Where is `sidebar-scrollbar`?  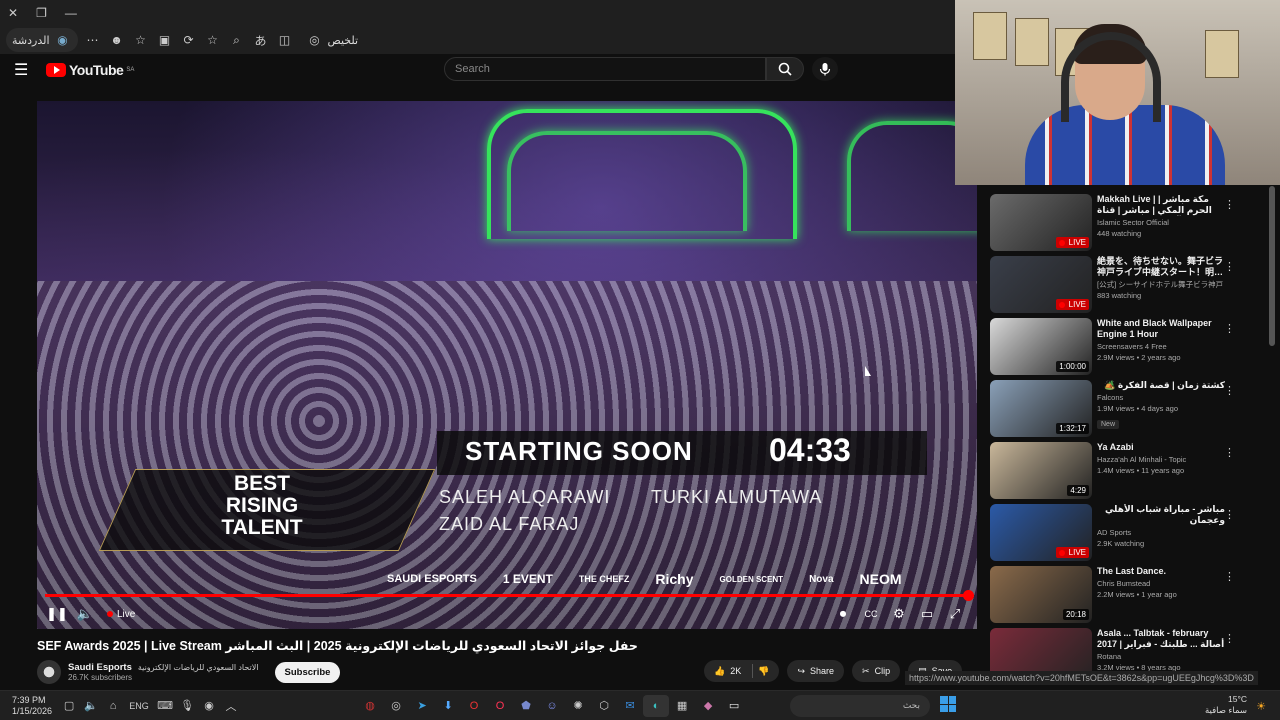 sidebar-scrollbar is located at coordinates (1272, 266).